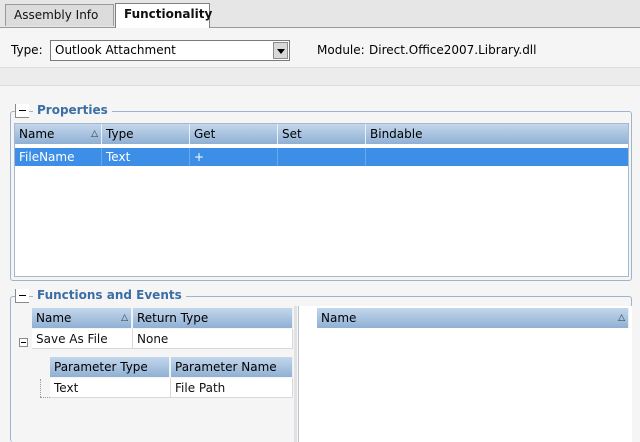 The width and height of the screenshot is (640, 442). What do you see at coordinates (109, 295) in the screenshot?
I see `functions-title: Functions and Events` at bounding box center [109, 295].